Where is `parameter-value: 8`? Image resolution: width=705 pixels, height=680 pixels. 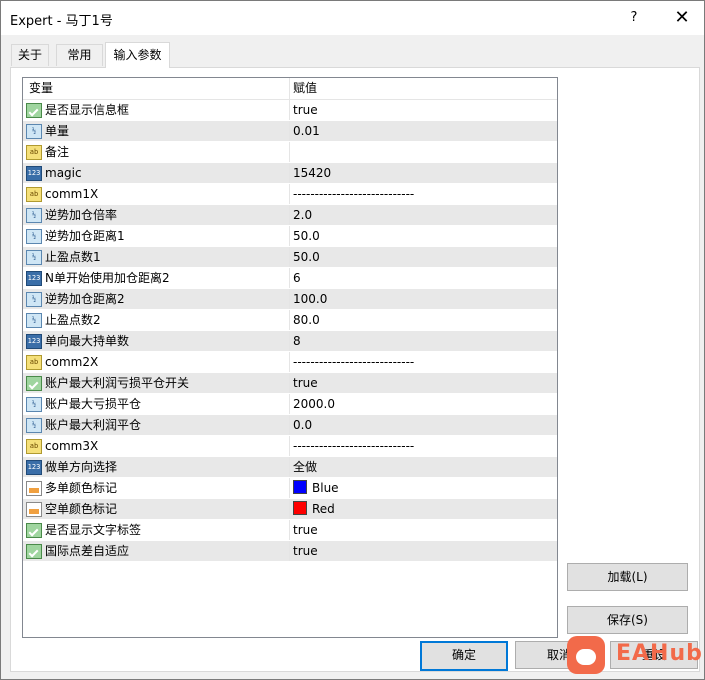 parameter-value: 8 is located at coordinates (424, 341).